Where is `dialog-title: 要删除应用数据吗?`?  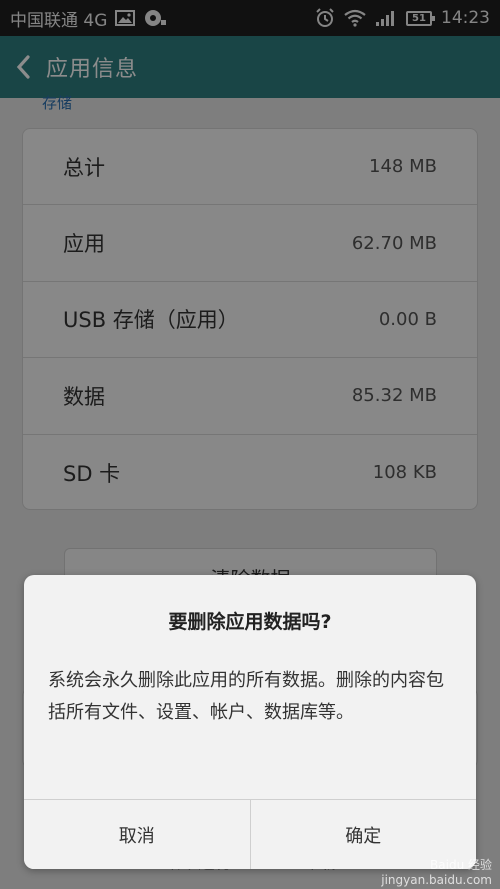
dialog-title: 要删除应用数据吗? is located at coordinates (250, 621).